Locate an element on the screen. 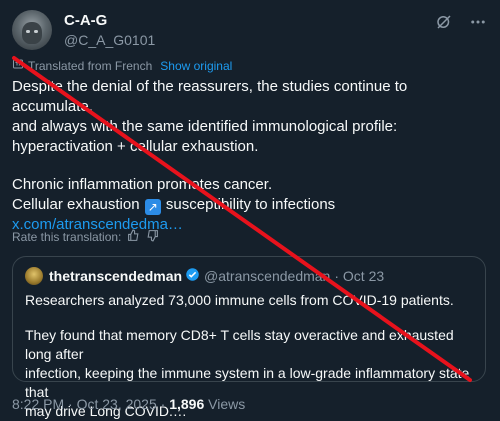 The image size is (500, 421). quoted-author-name: thetranscendedman is located at coordinates (115, 276).